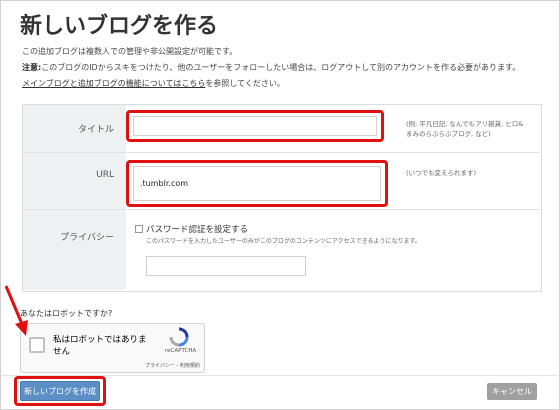 This screenshot has height=410, width=560. What do you see at coordinates (105, 175) in the screenshot?
I see `url-label: URL` at bounding box center [105, 175].